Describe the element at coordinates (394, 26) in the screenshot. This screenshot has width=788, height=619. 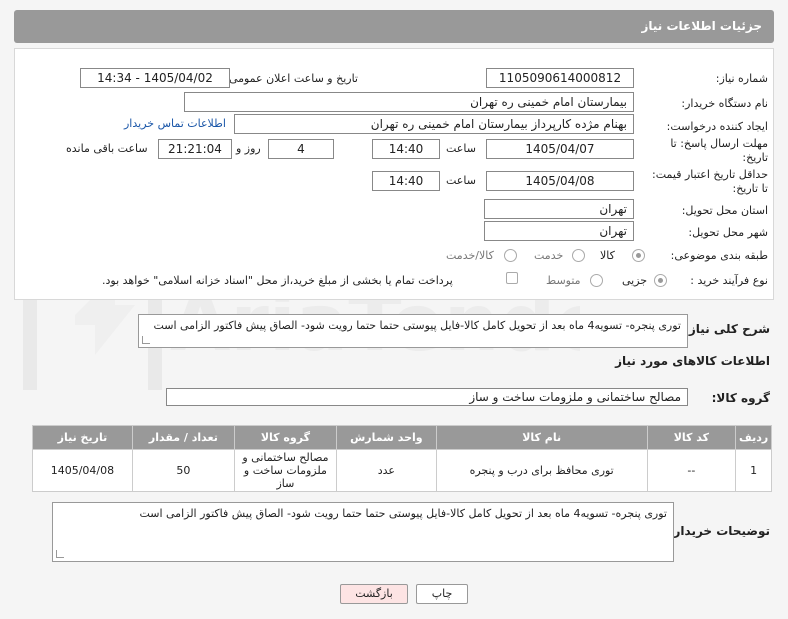
I see `page-title: جزئیات اطلاعات نیاز` at that location.